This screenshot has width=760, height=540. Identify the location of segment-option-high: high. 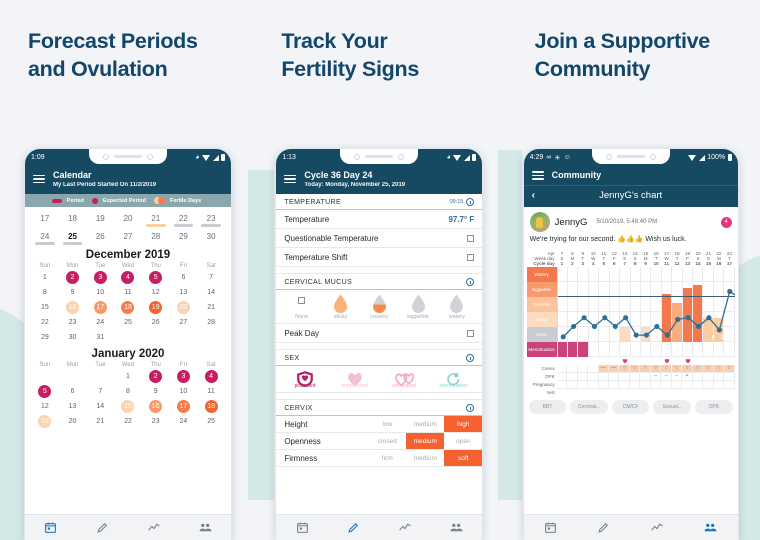
(463, 424).